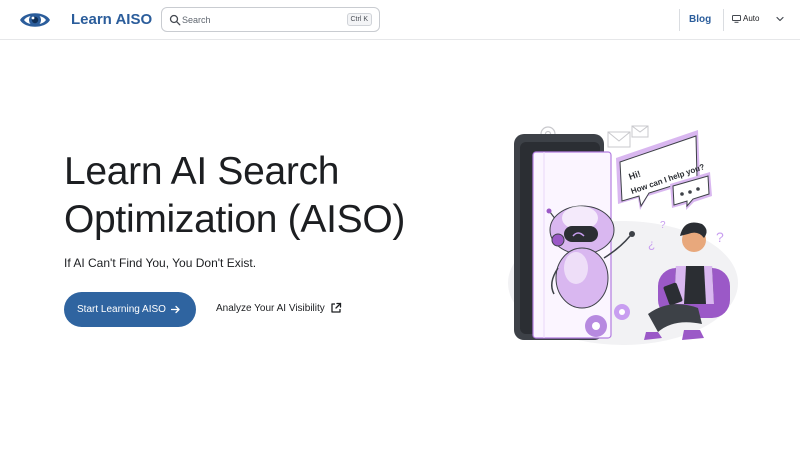  I want to click on theme-toggle-dropdown: Auto, so click(761, 20).